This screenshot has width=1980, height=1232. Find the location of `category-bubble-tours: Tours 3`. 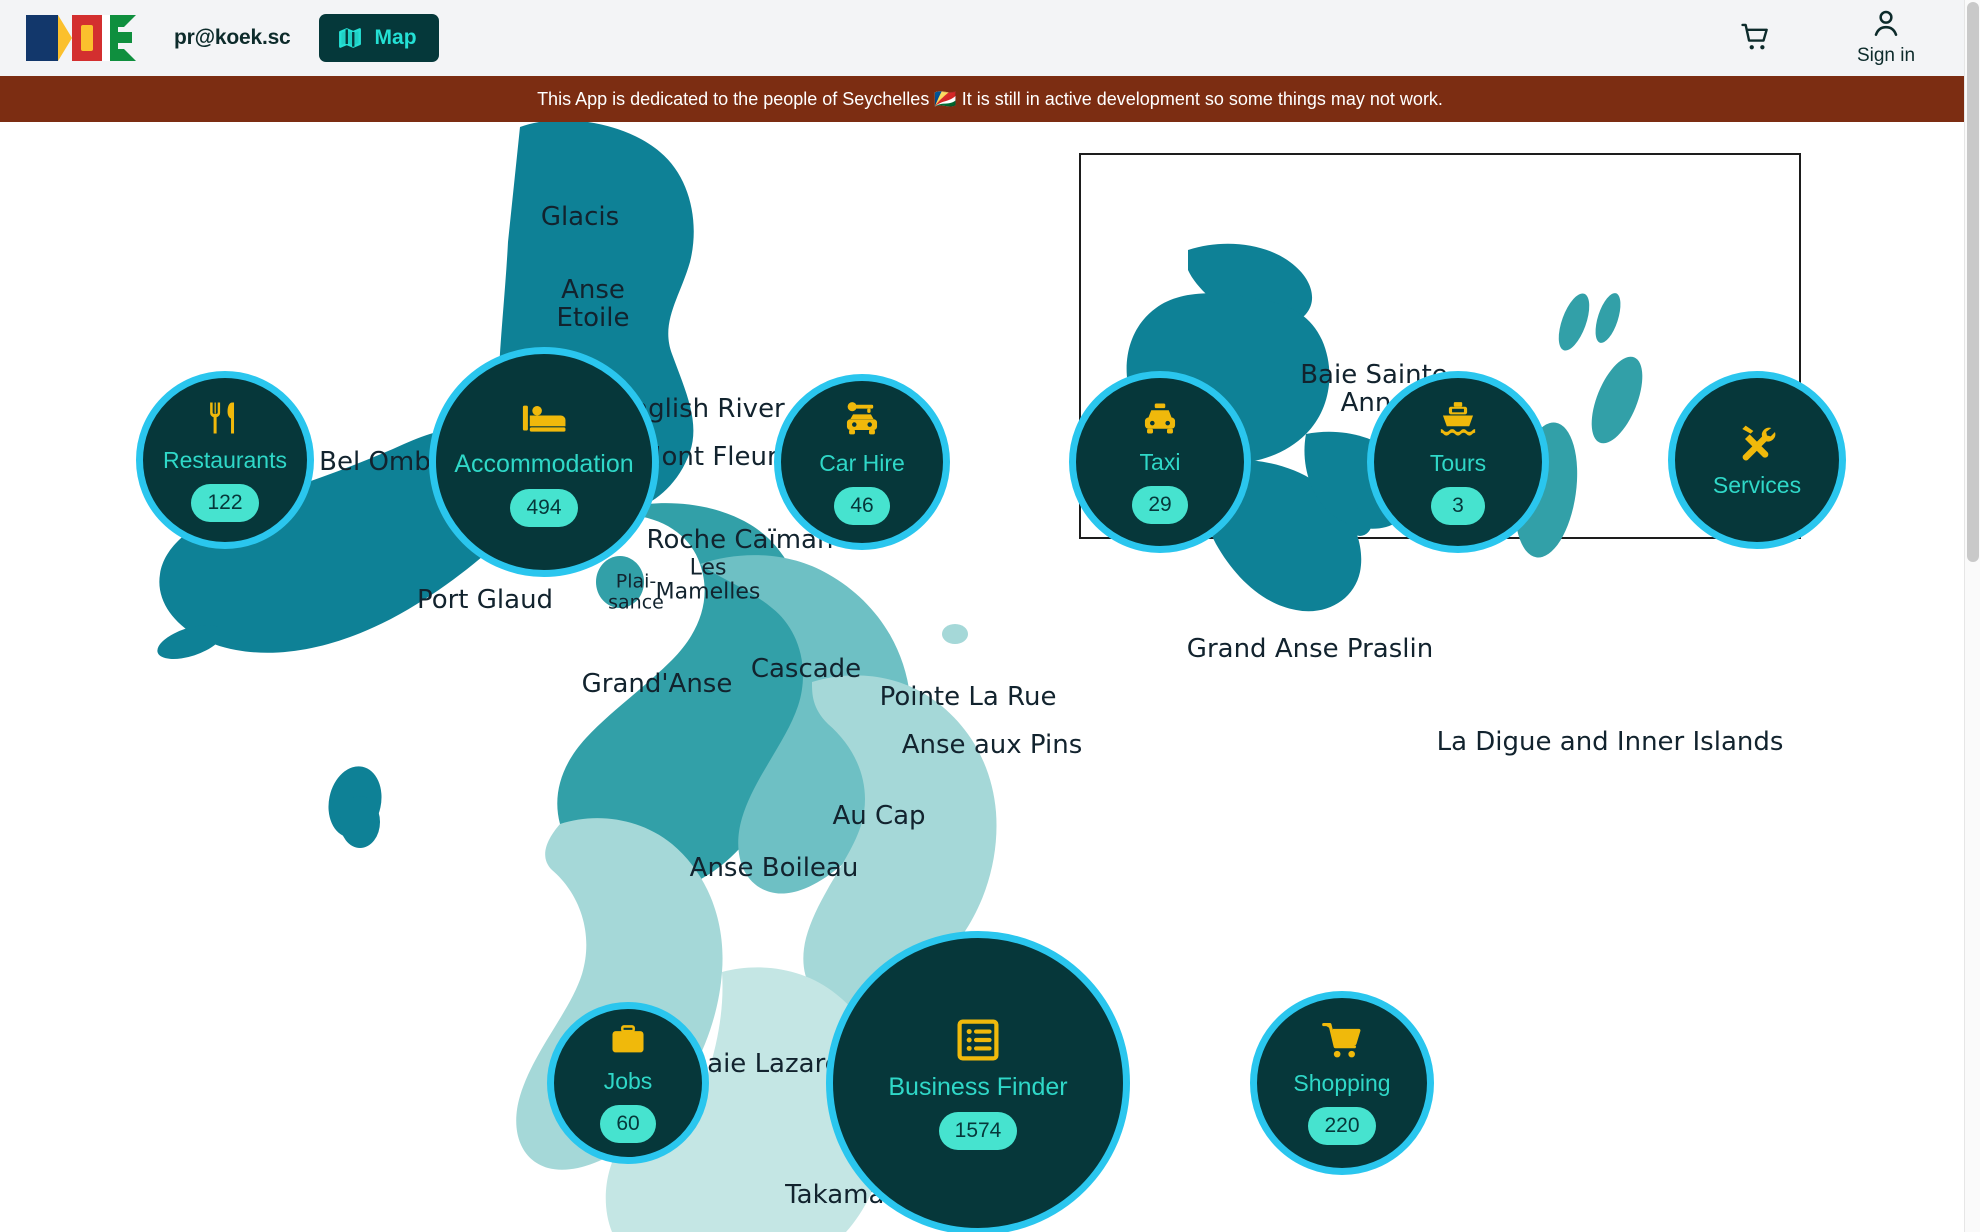

category-bubble-tours: Tours 3 is located at coordinates (1458, 462).